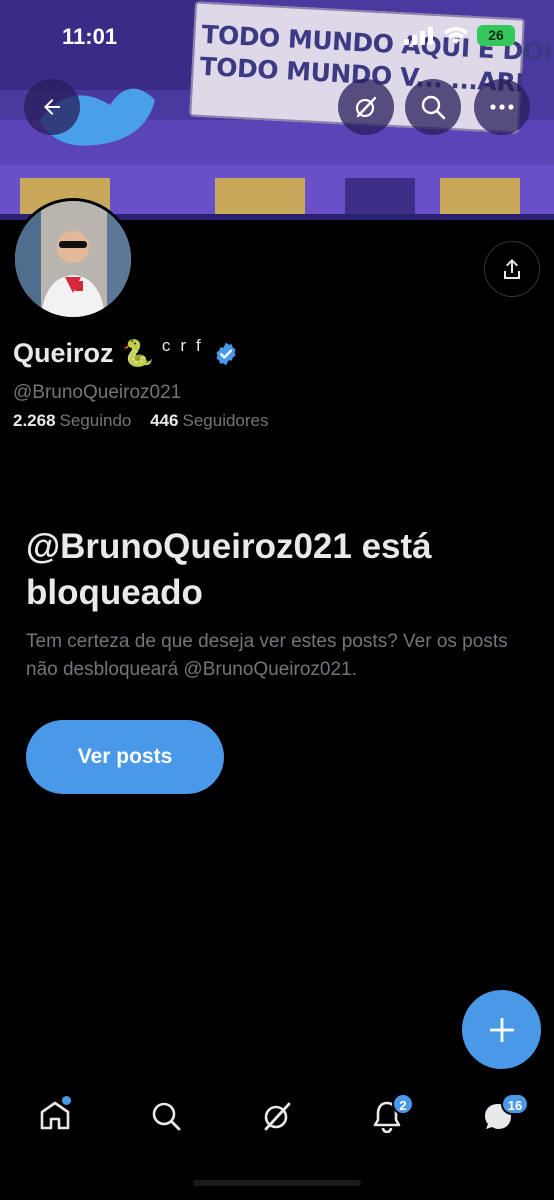 The width and height of the screenshot is (554, 1200). I want to click on verified-badge-icon, so click(226, 354).